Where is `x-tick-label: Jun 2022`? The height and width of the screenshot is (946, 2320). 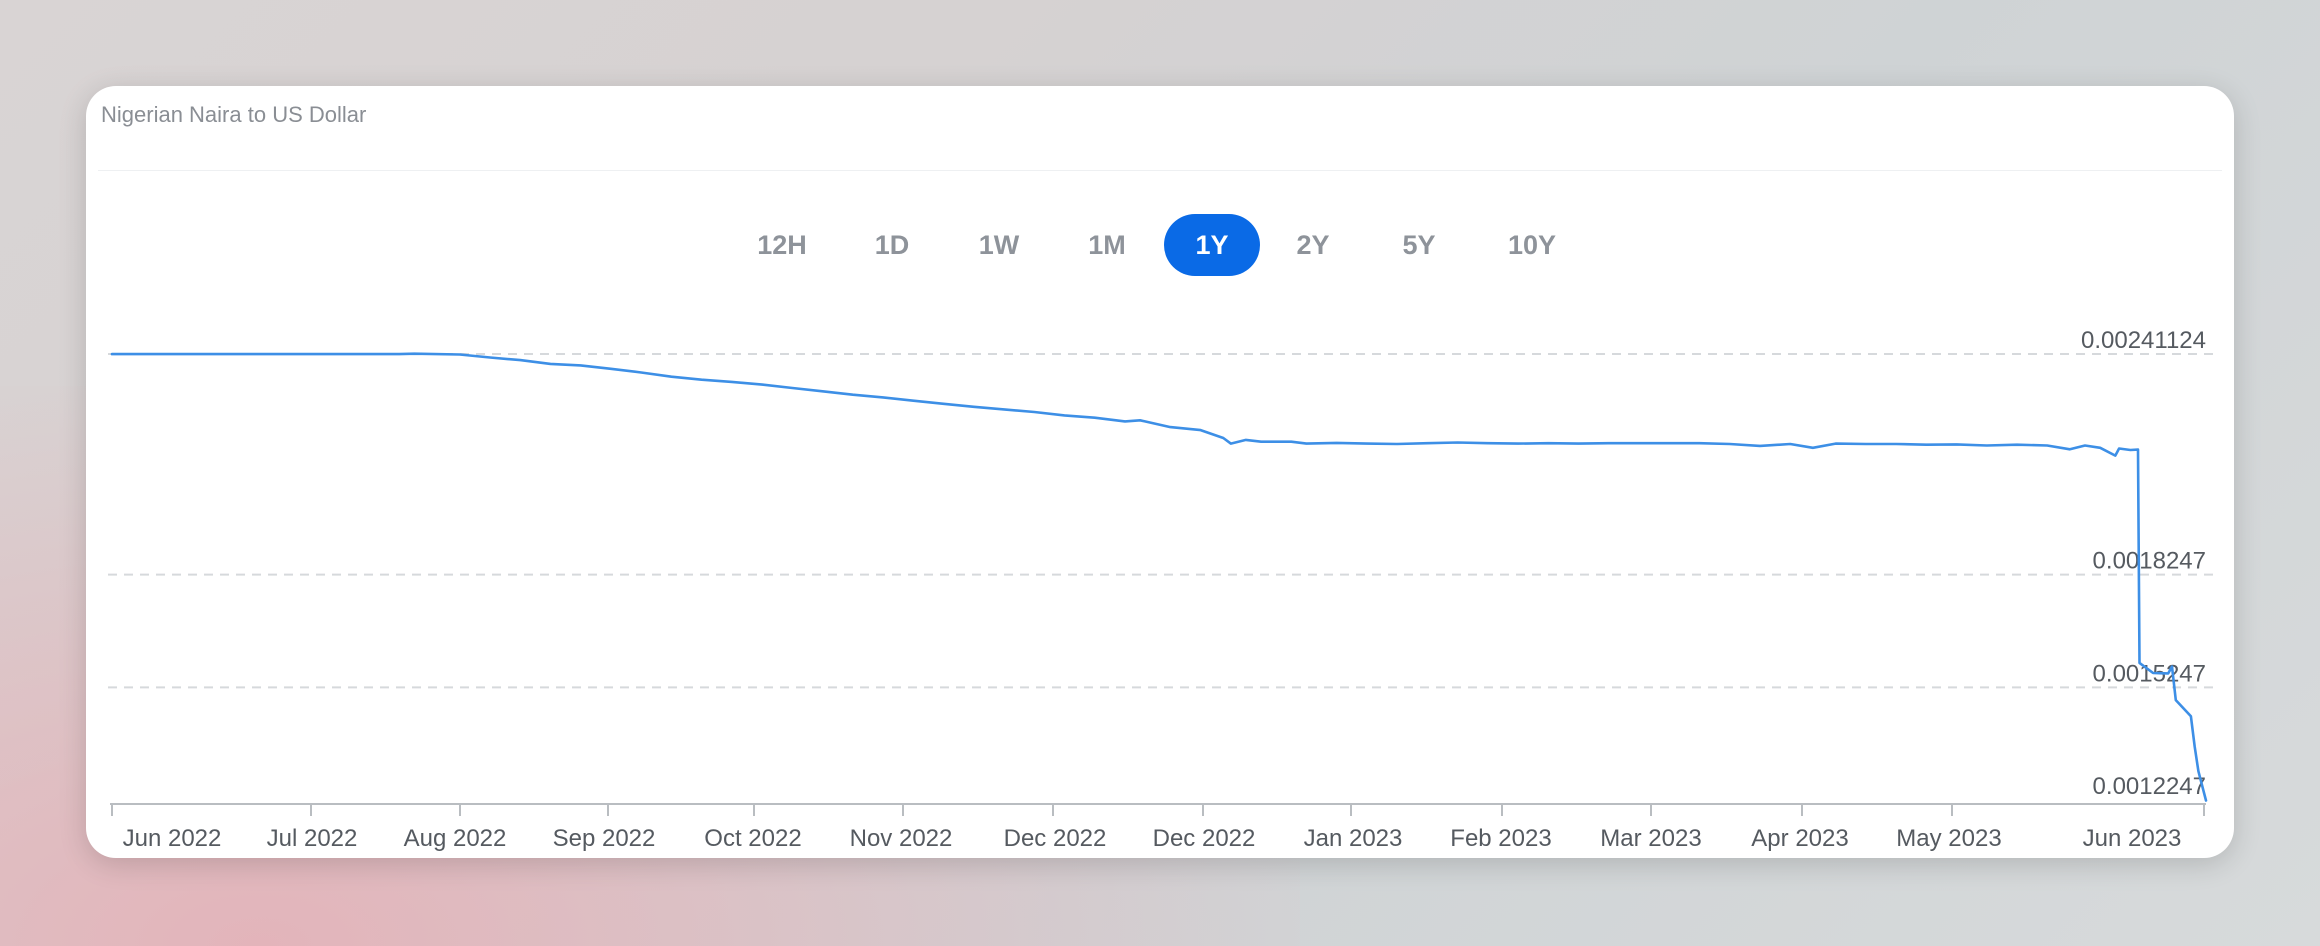
x-tick-label: Jun 2022 is located at coordinates (172, 838).